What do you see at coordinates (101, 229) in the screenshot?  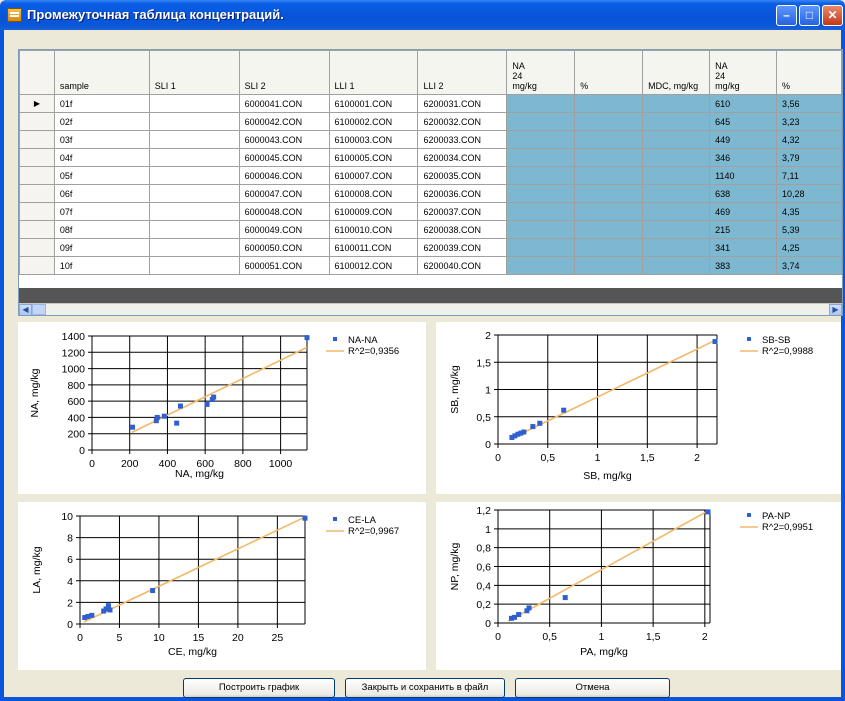 I see `table-cell: 08f` at bounding box center [101, 229].